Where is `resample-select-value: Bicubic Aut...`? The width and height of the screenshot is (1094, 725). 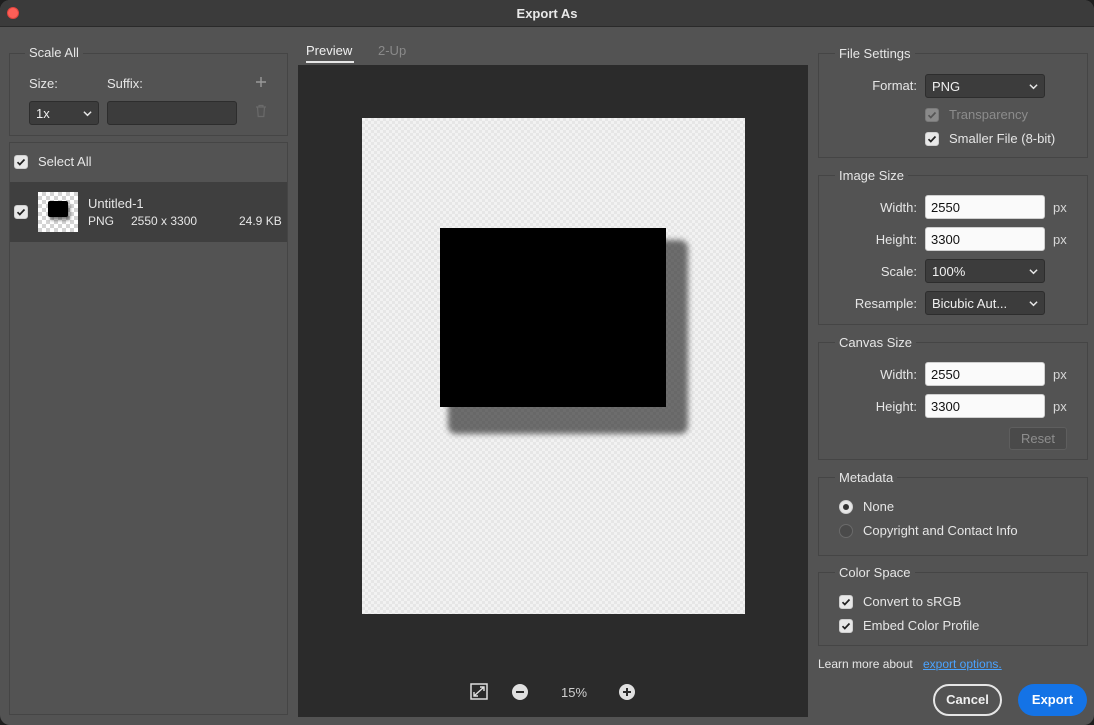
resample-select-value: Bicubic Aut... is located at coordinates (970, 303).